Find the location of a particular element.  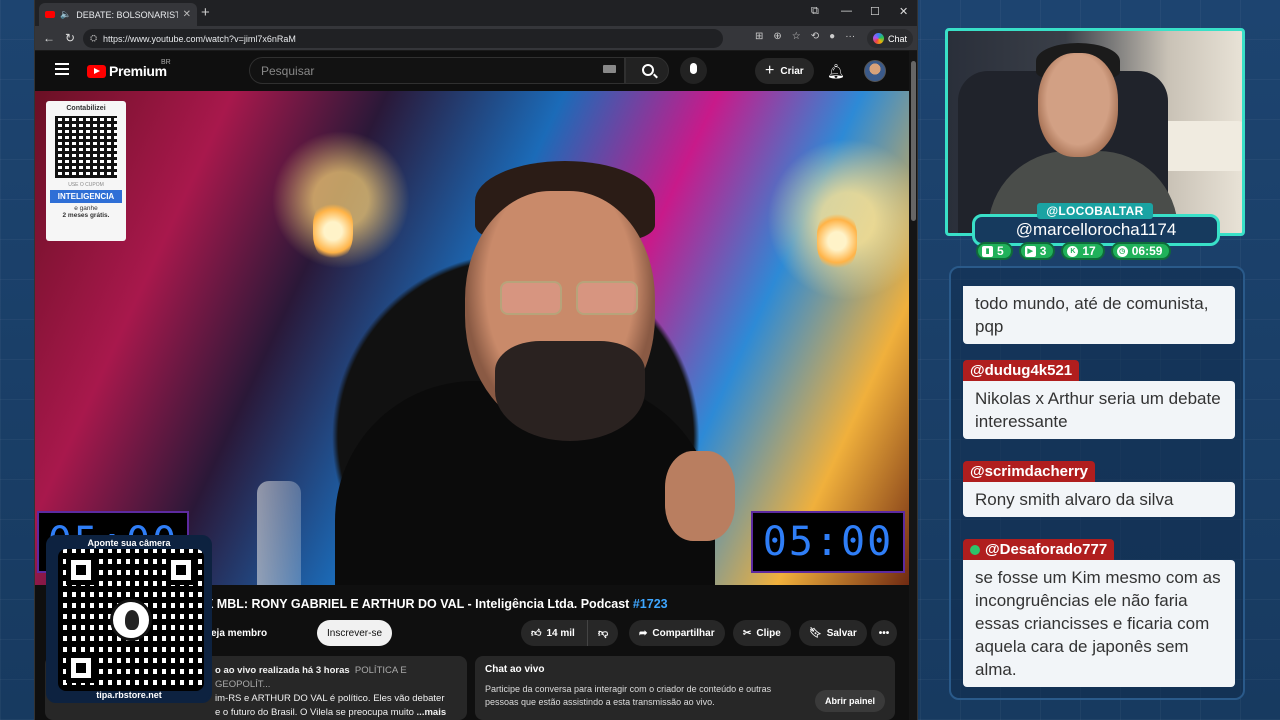

tab-title: DEBATE: BOLSONARISTA X M is located at coordinates (126, 14).